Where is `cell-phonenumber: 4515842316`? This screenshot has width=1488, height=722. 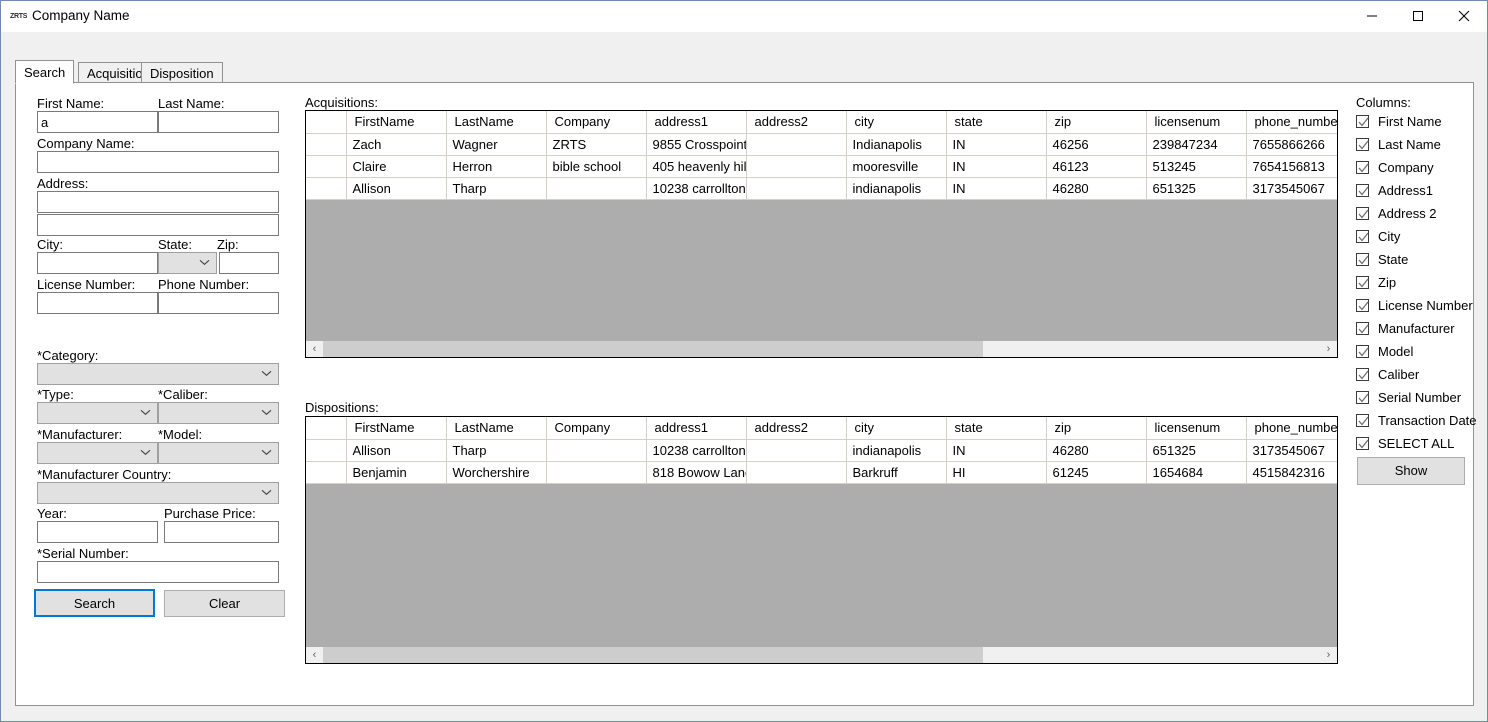
cell-phonenumber: 4515842316 is located at coordinates (1291, 472).